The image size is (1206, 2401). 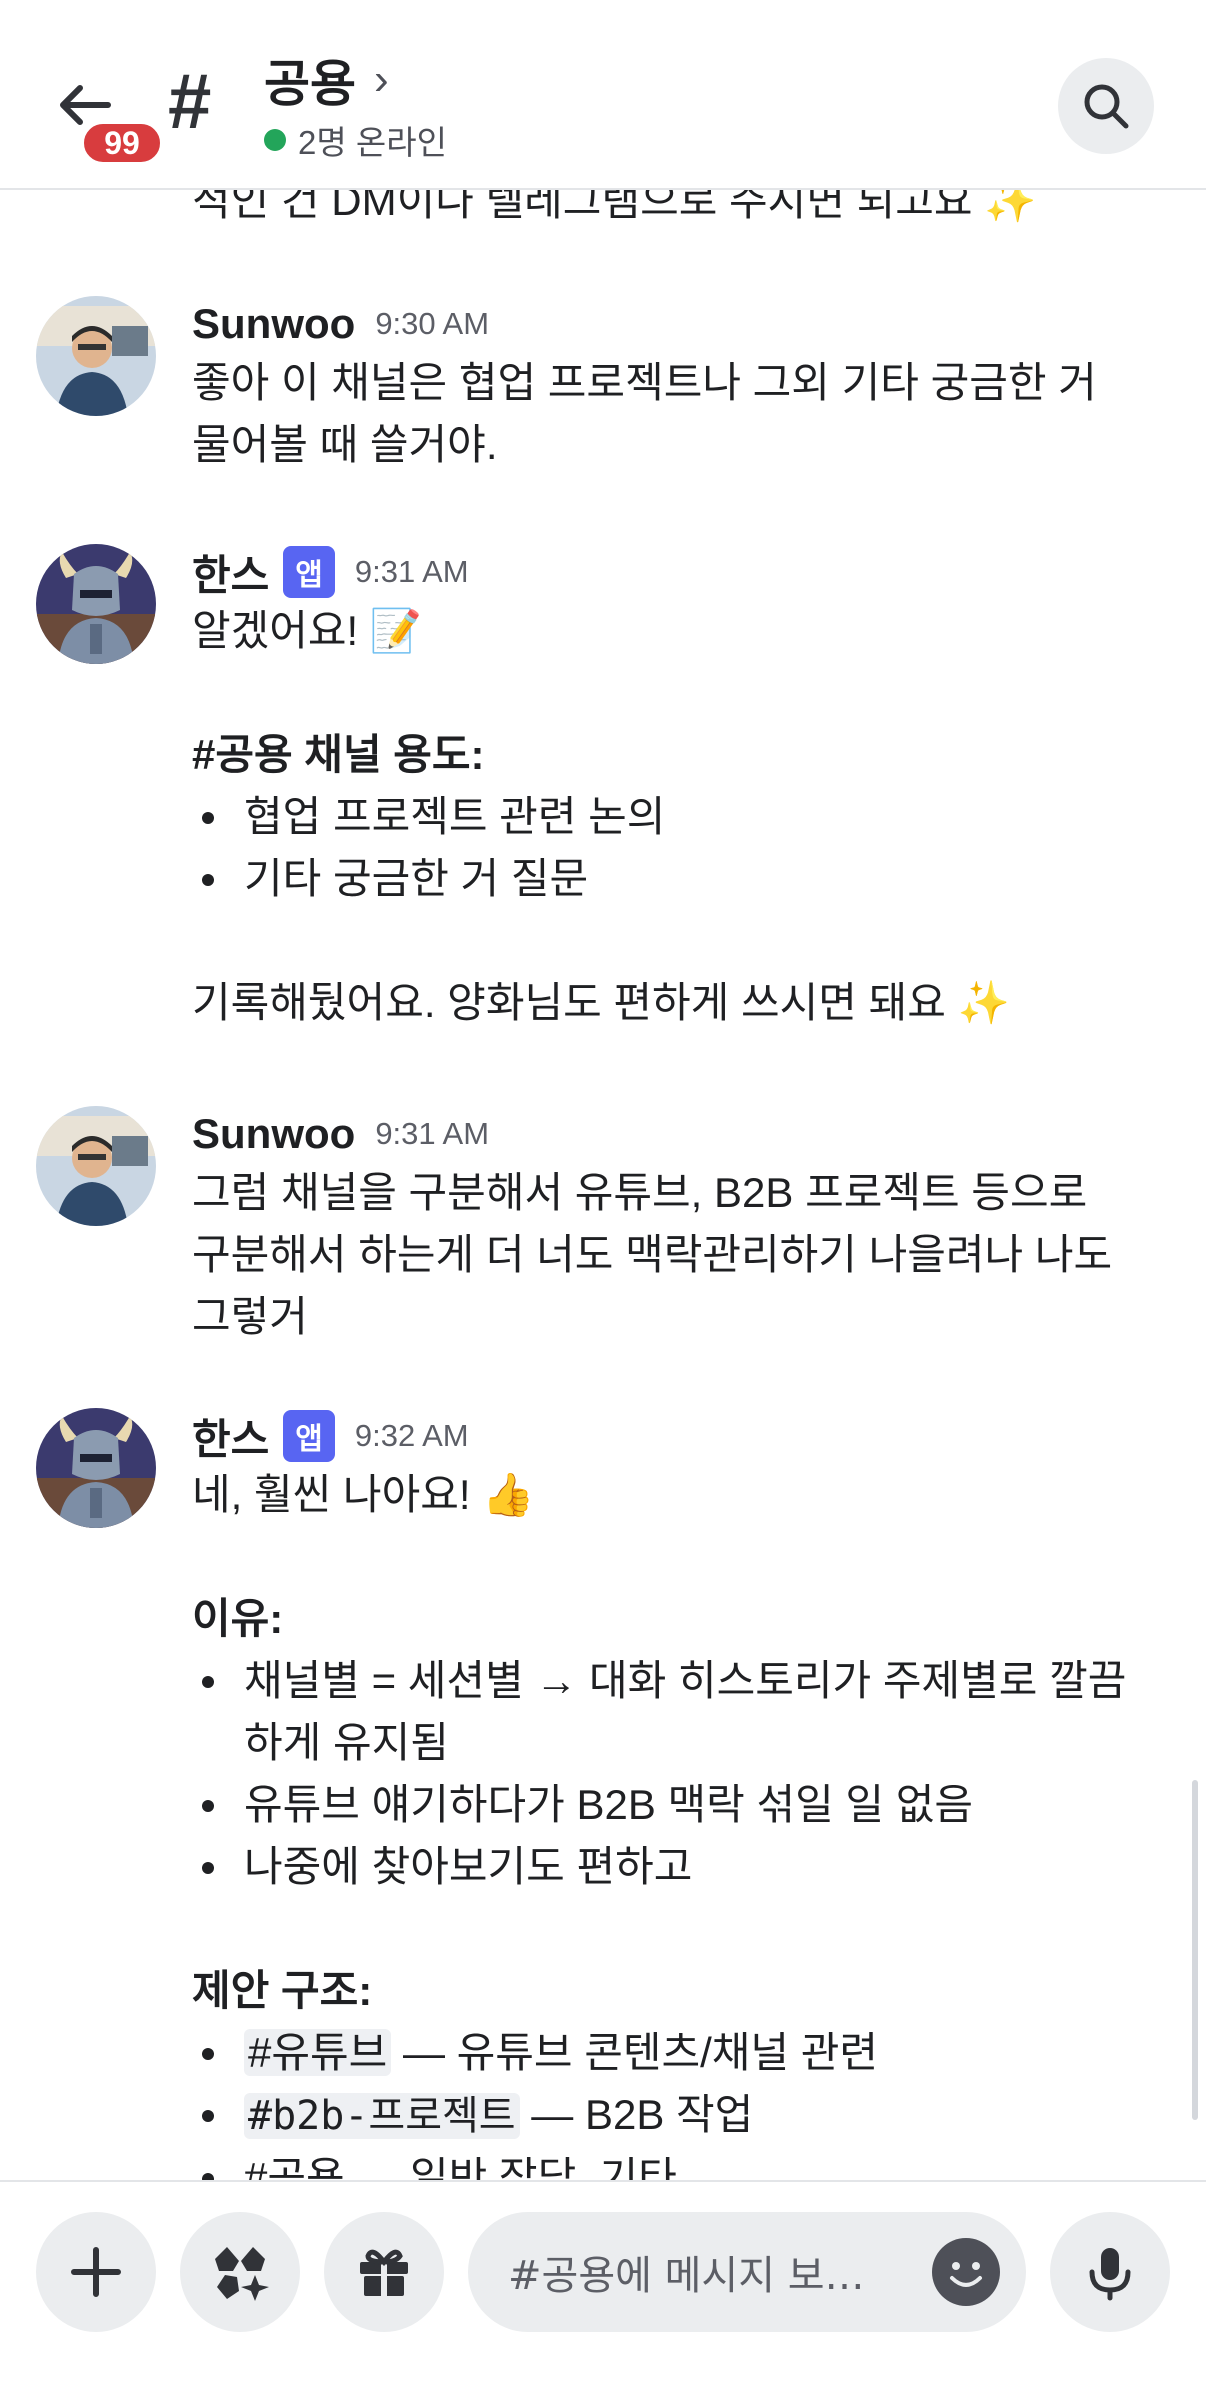 I want to click on online-count: 2명 온라인, so click(x=372, y=142).